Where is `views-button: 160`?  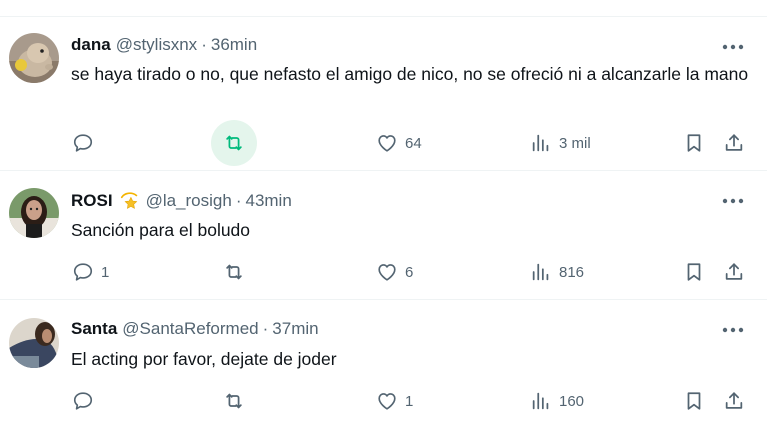 views-button: 160 is located at coordinates (557, 401).